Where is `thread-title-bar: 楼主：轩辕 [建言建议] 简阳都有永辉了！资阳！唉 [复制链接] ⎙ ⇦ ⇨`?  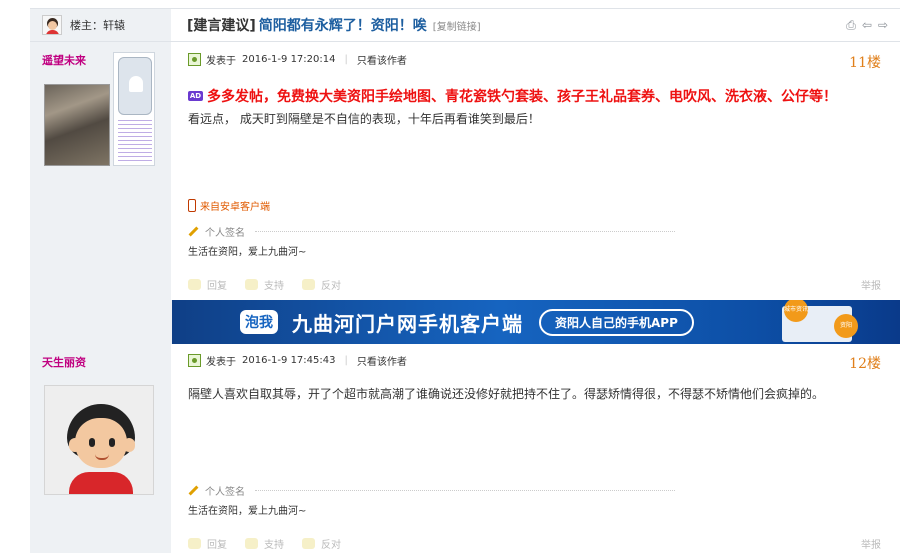 thread-title-bar: 楼主：轩辕 [建言建议] 简阳都有永辉了！资阳！唉 [复制链接] ⎙ ⇦ ⇨ is located at coordinates (465, 25).